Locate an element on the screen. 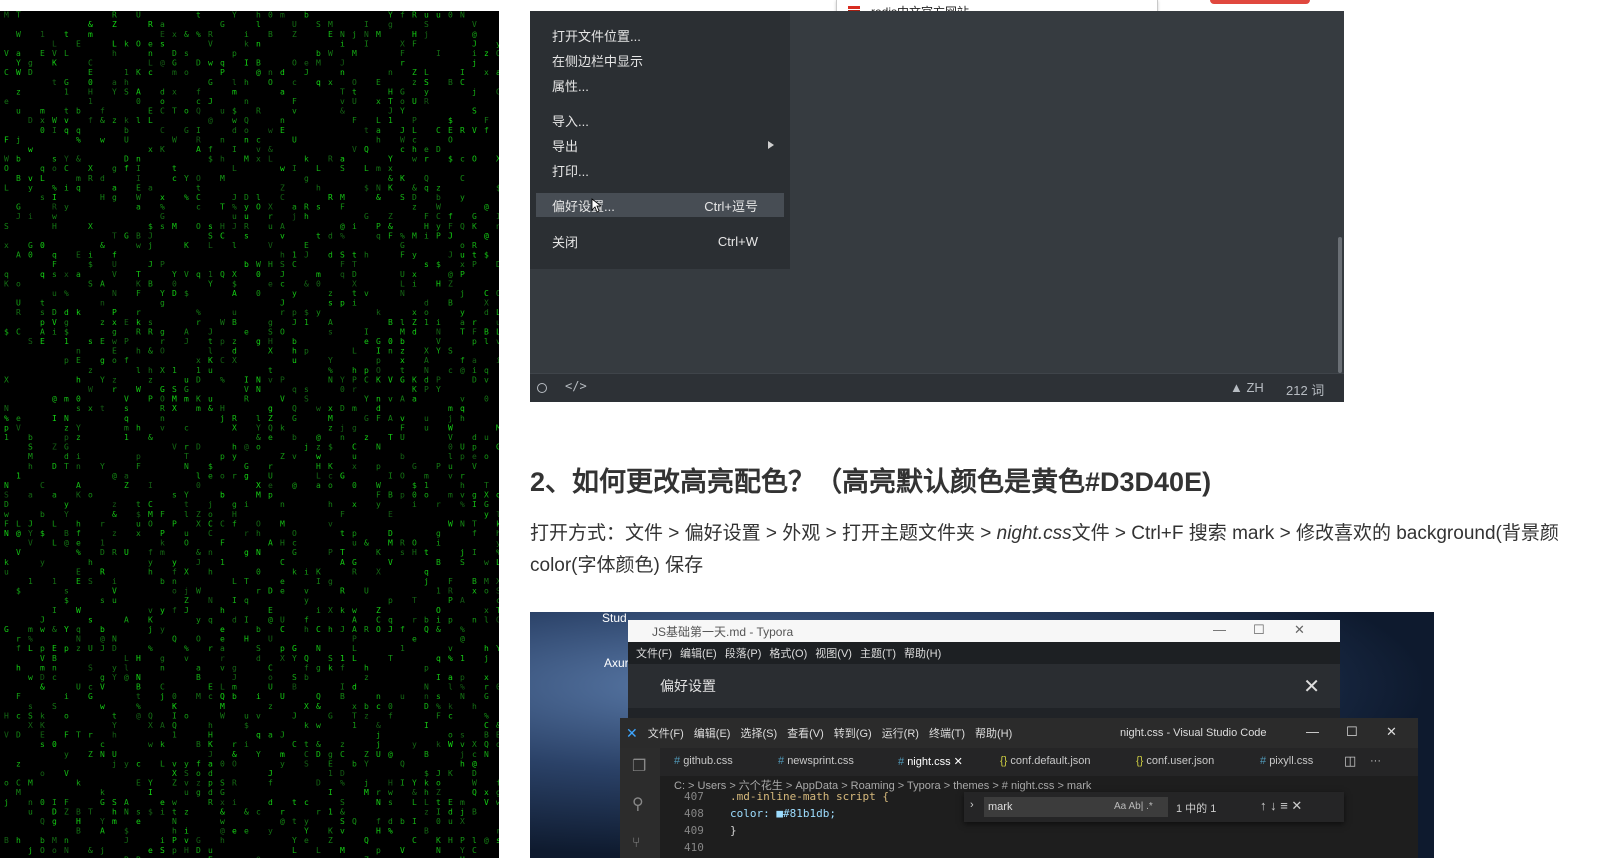  menubar-item: 查看(V) is located at coordinates (805, 733).